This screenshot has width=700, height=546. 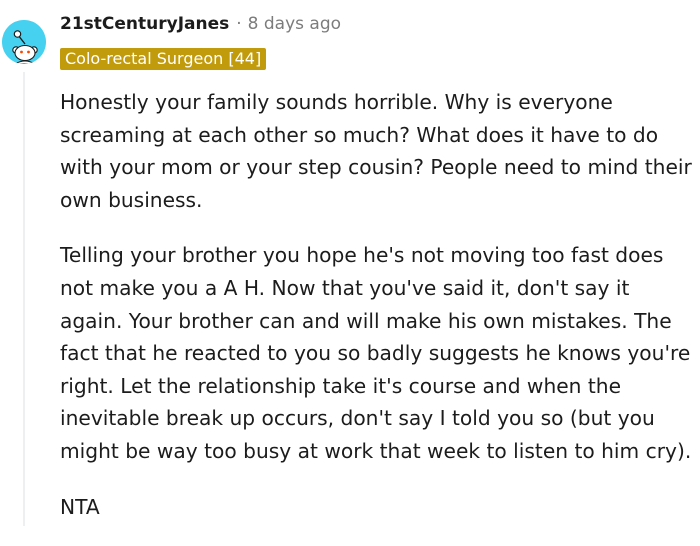 I want to click on comment-paragraph: NTA, so click(x=80, y=506).